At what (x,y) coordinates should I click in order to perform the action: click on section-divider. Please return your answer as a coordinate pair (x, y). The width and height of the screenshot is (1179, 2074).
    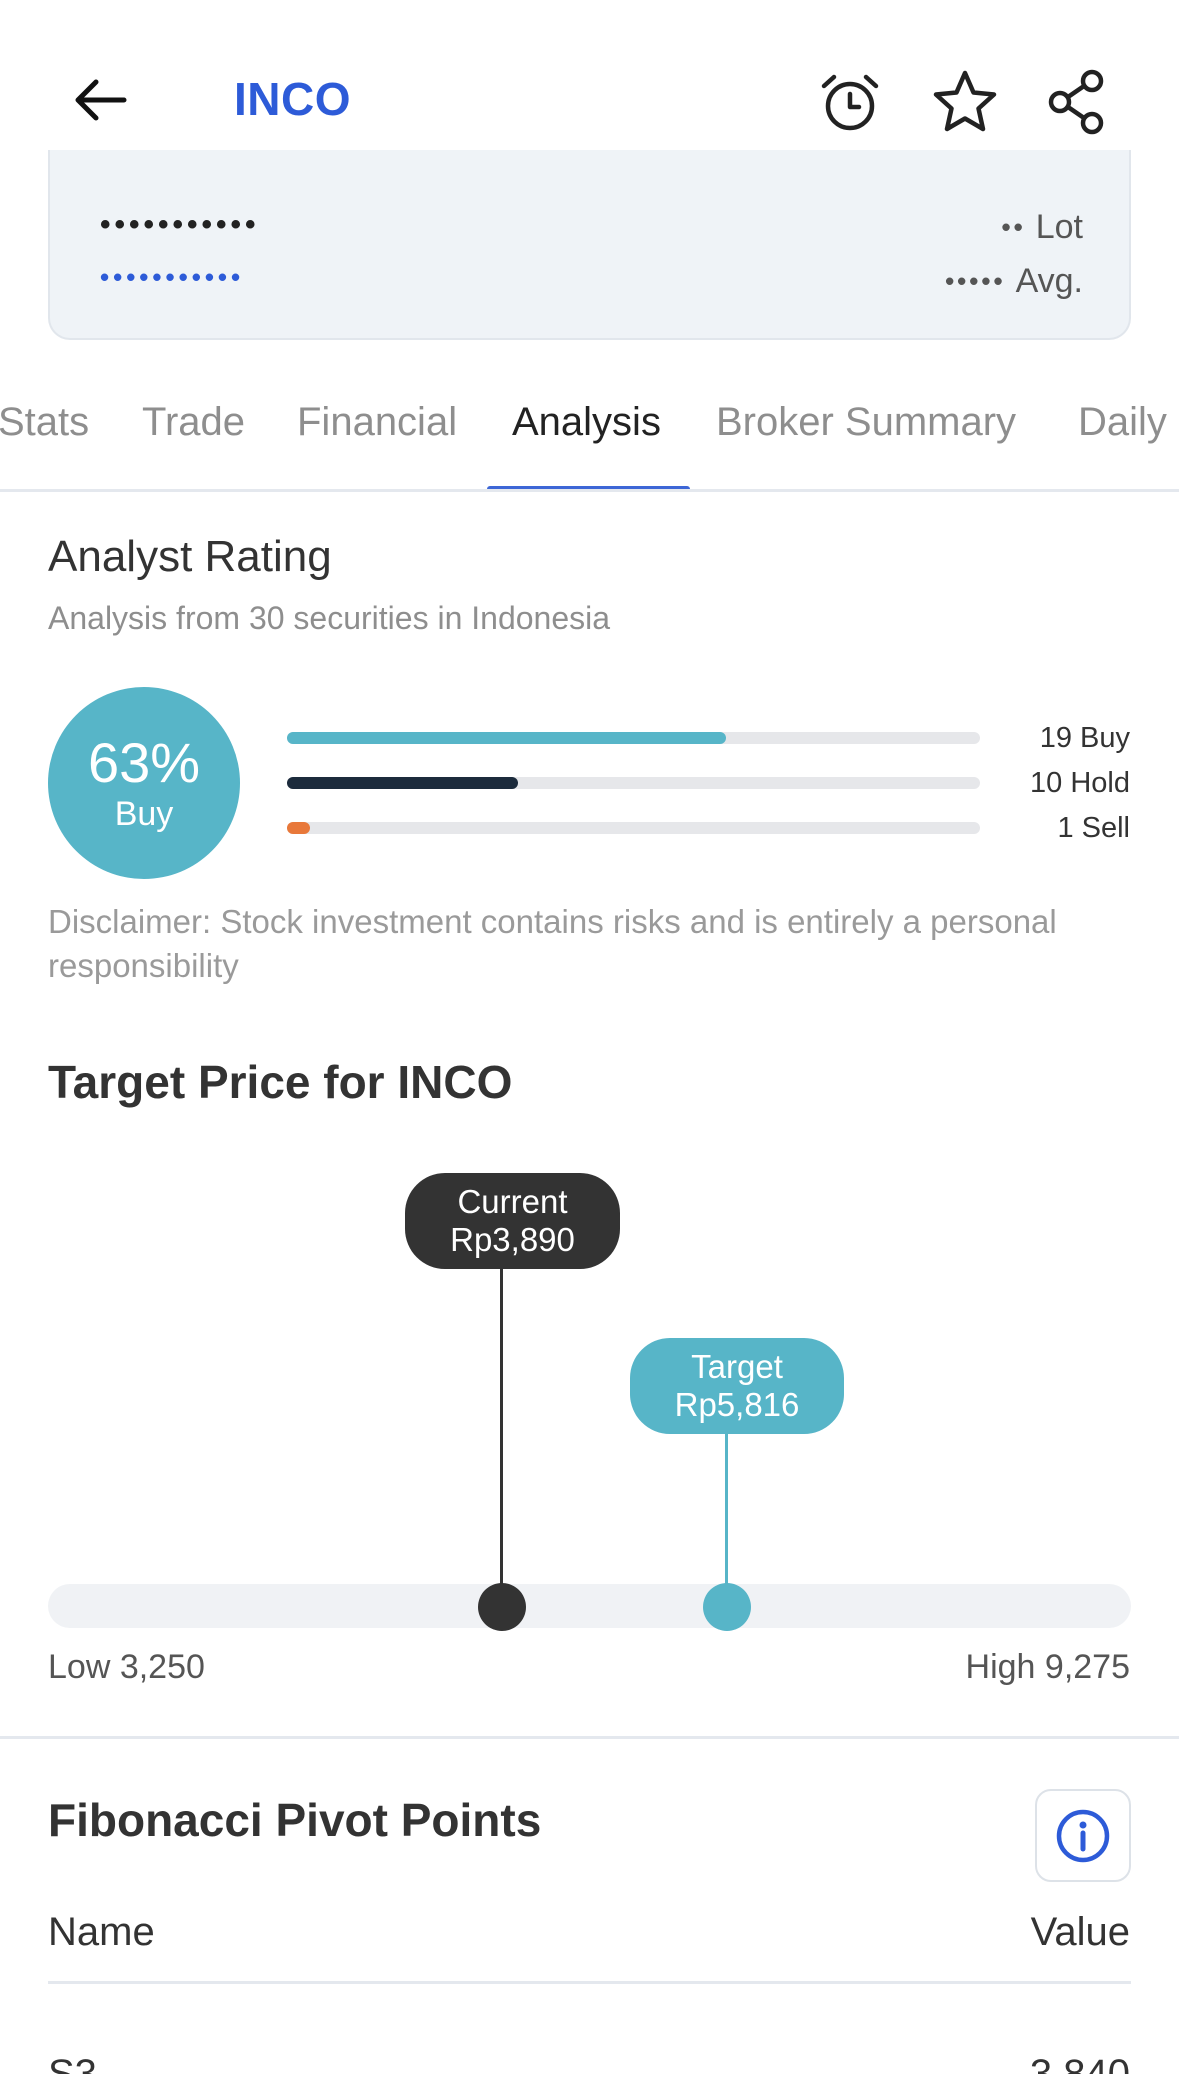
    Looking at the image, I should click on (589, 1737).